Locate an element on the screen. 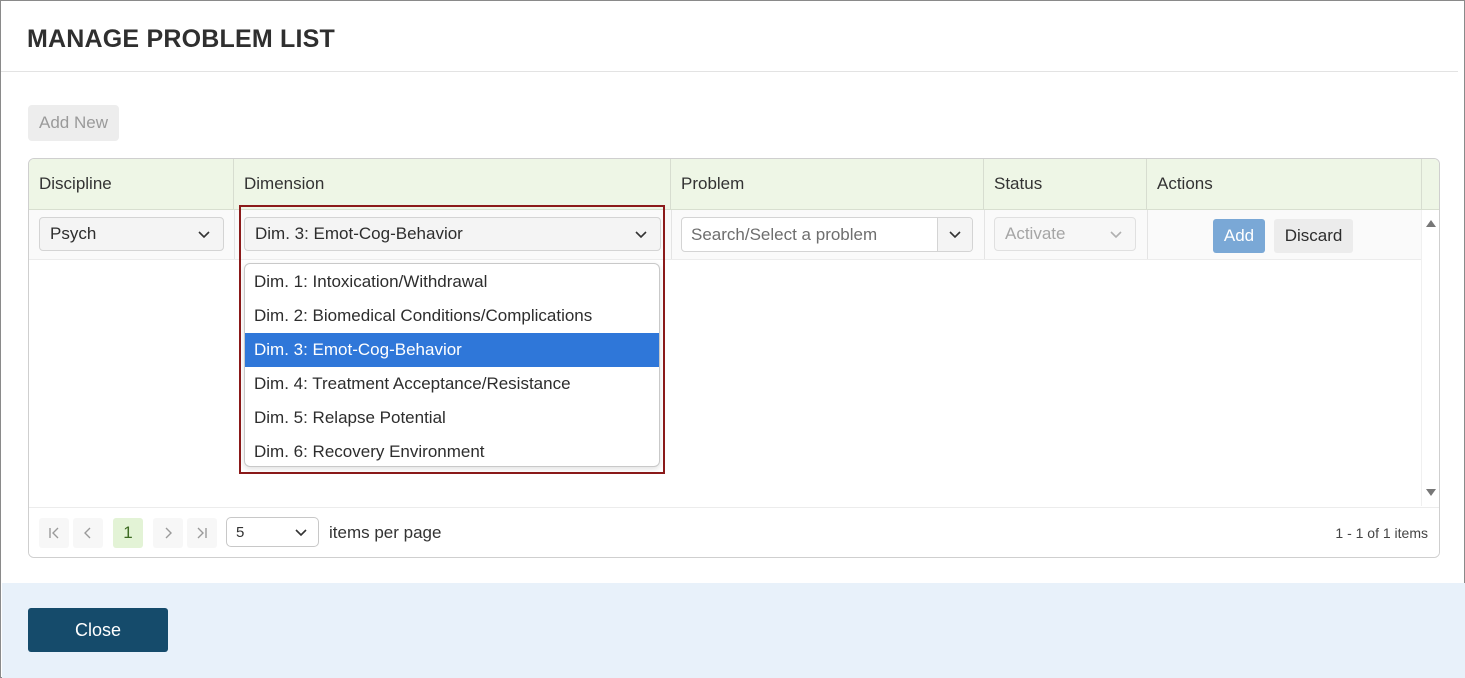  problem-combobox is located at coordinates (827, 234).